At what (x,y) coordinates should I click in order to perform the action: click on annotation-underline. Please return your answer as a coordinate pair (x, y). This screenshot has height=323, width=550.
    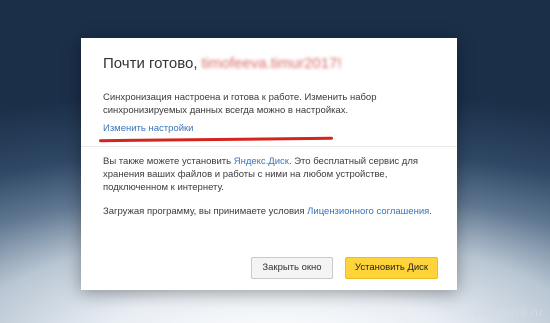
    Looking at the image, I should click on (216, 139).